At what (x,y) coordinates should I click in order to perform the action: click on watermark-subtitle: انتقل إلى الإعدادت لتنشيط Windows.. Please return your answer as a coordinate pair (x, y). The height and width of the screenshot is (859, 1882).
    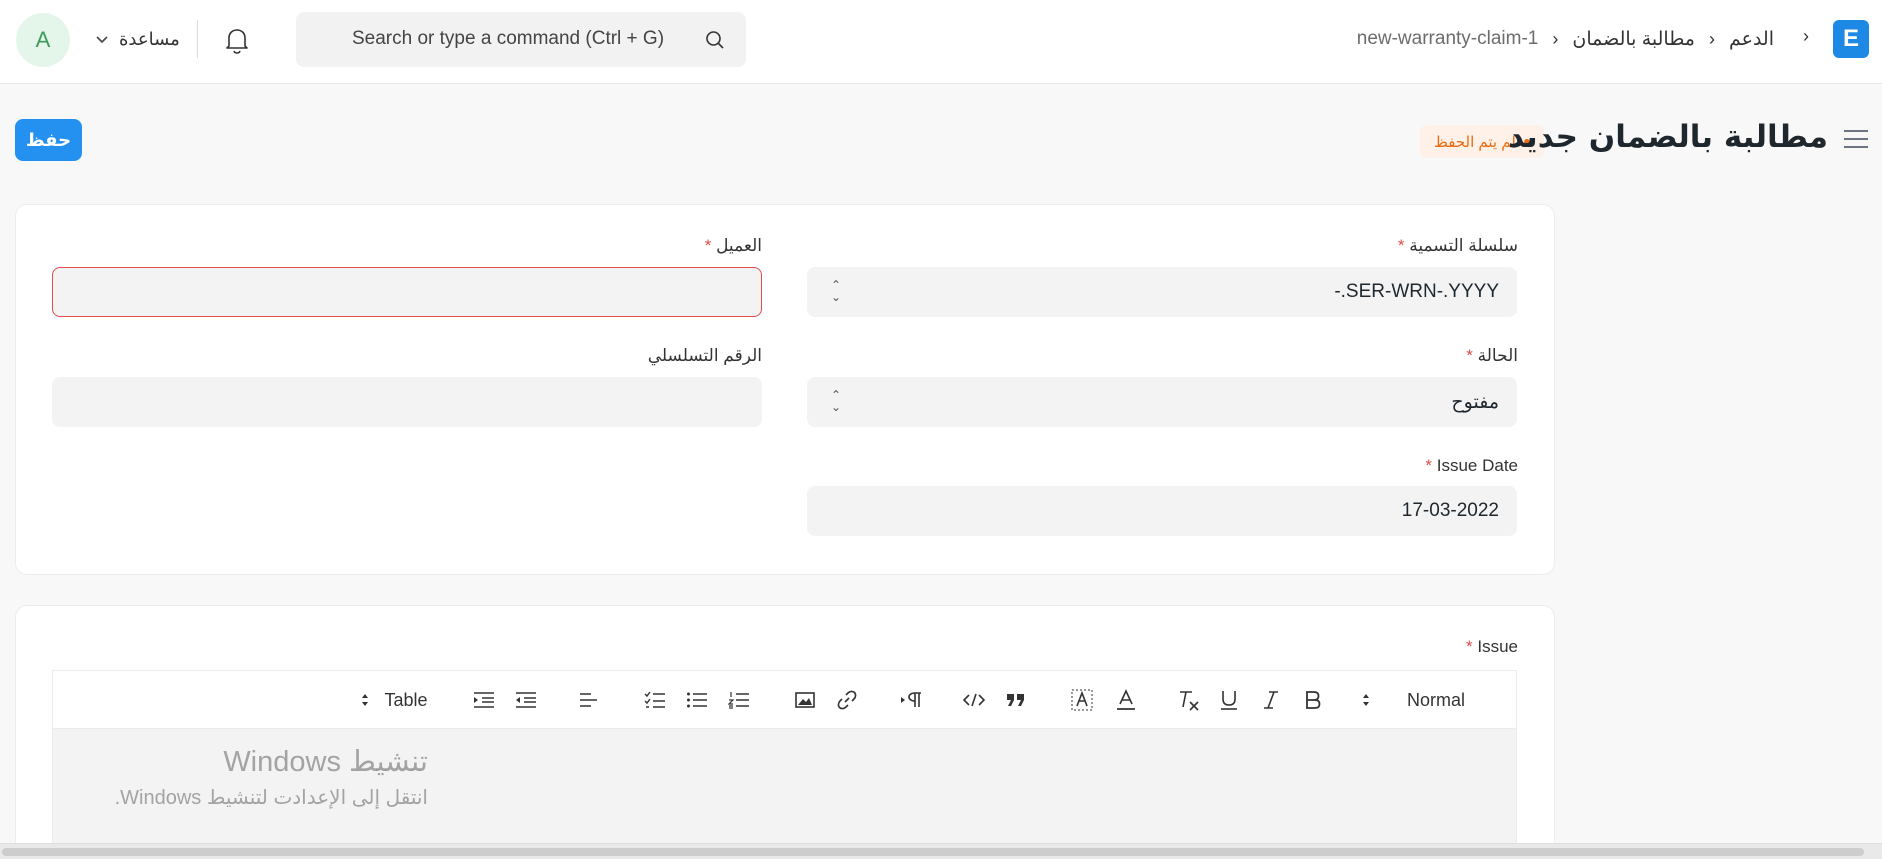
    Looking at the image, I should click on (271, 798).